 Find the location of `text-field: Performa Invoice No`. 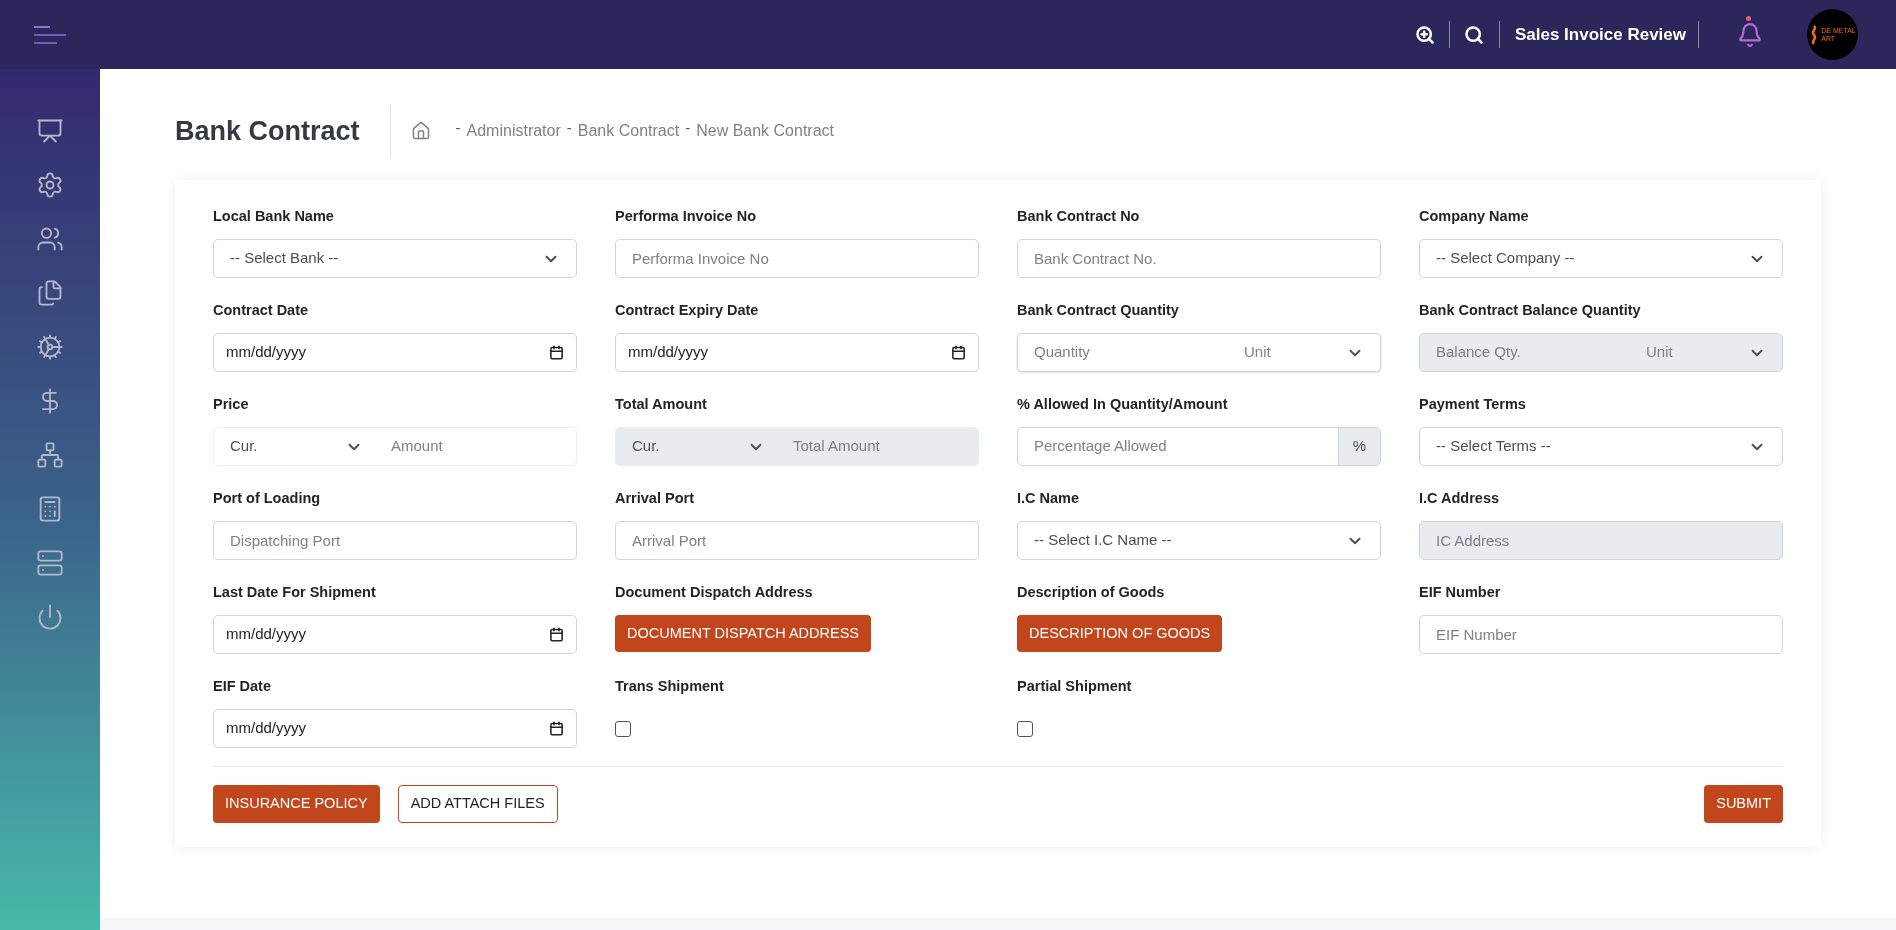

text-field: Performa Invoice No is located at coordinates (797, 258).